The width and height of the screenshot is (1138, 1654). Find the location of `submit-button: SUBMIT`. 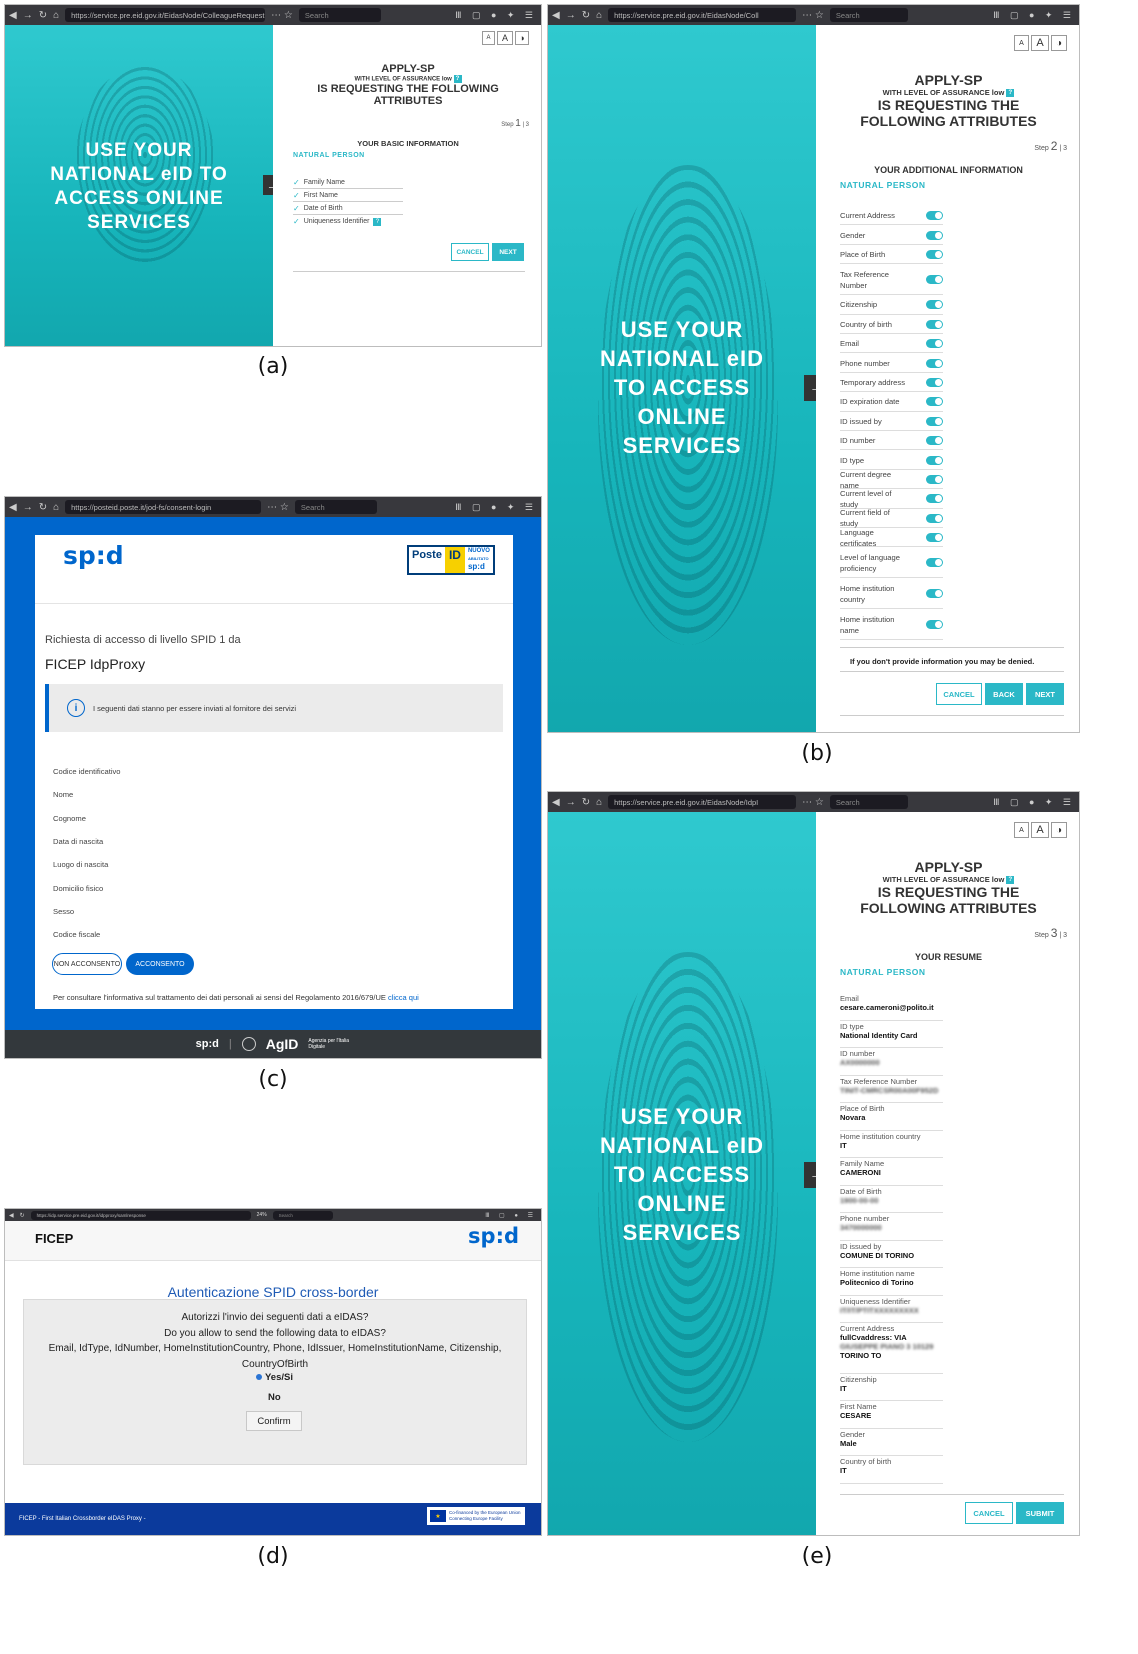

submit-button: SUBMIT is located at coordinates (1040, 1513).